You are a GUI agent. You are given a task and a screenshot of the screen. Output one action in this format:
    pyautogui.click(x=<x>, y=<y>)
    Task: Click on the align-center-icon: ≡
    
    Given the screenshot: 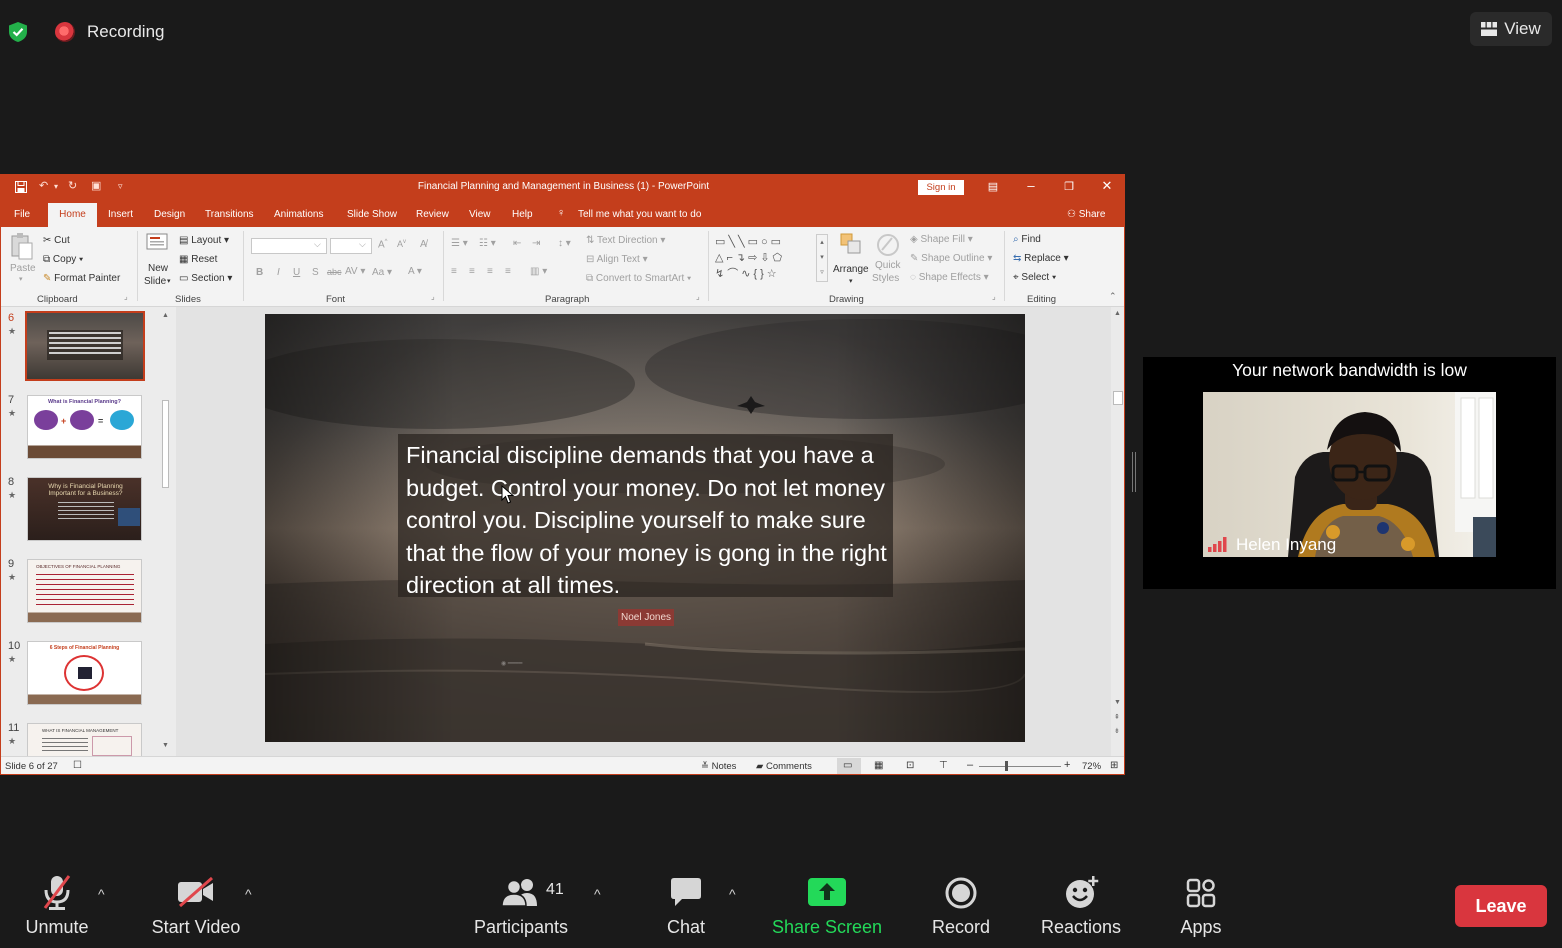 What is the action you would take?
    pyautogui.click(x=472, y=271)
    